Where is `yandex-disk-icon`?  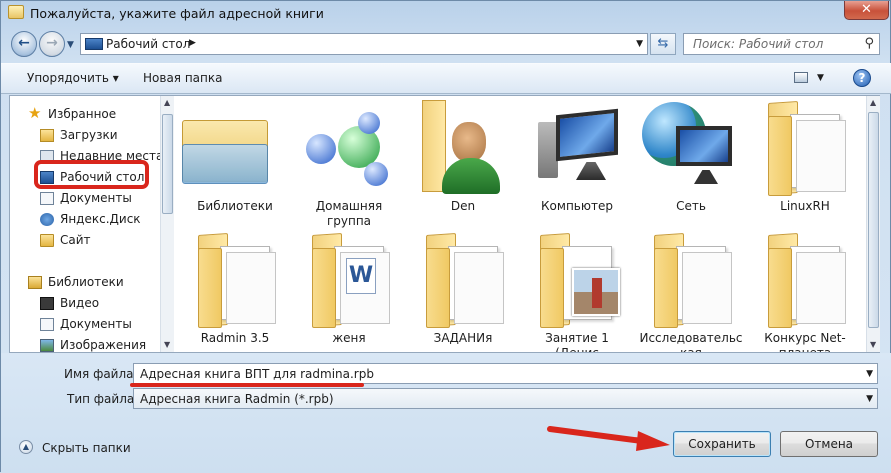
yandex-disk-icon is located at coordinates (47, 219).